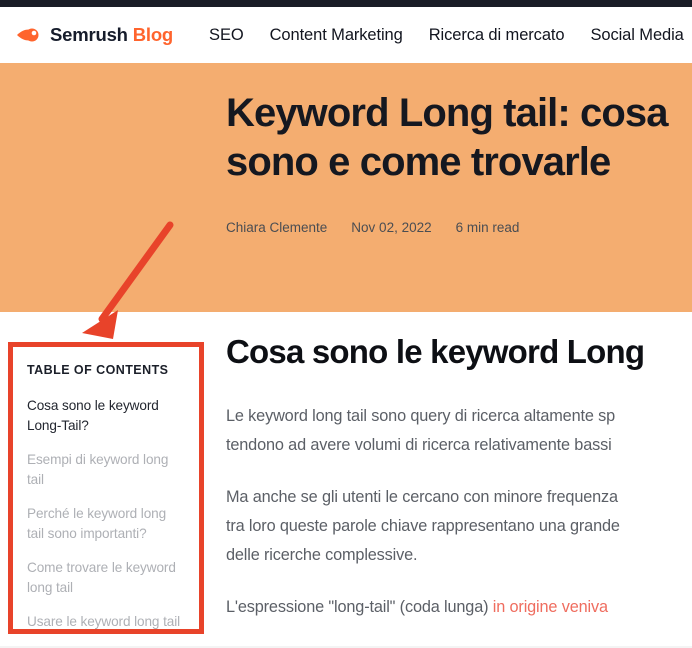 The height and width of the screenshot is (648, 692). Describe the element at coordinates (435, 351) in the screenshot. I see `section-heading: Cosa sono le keyword Long` at that location.